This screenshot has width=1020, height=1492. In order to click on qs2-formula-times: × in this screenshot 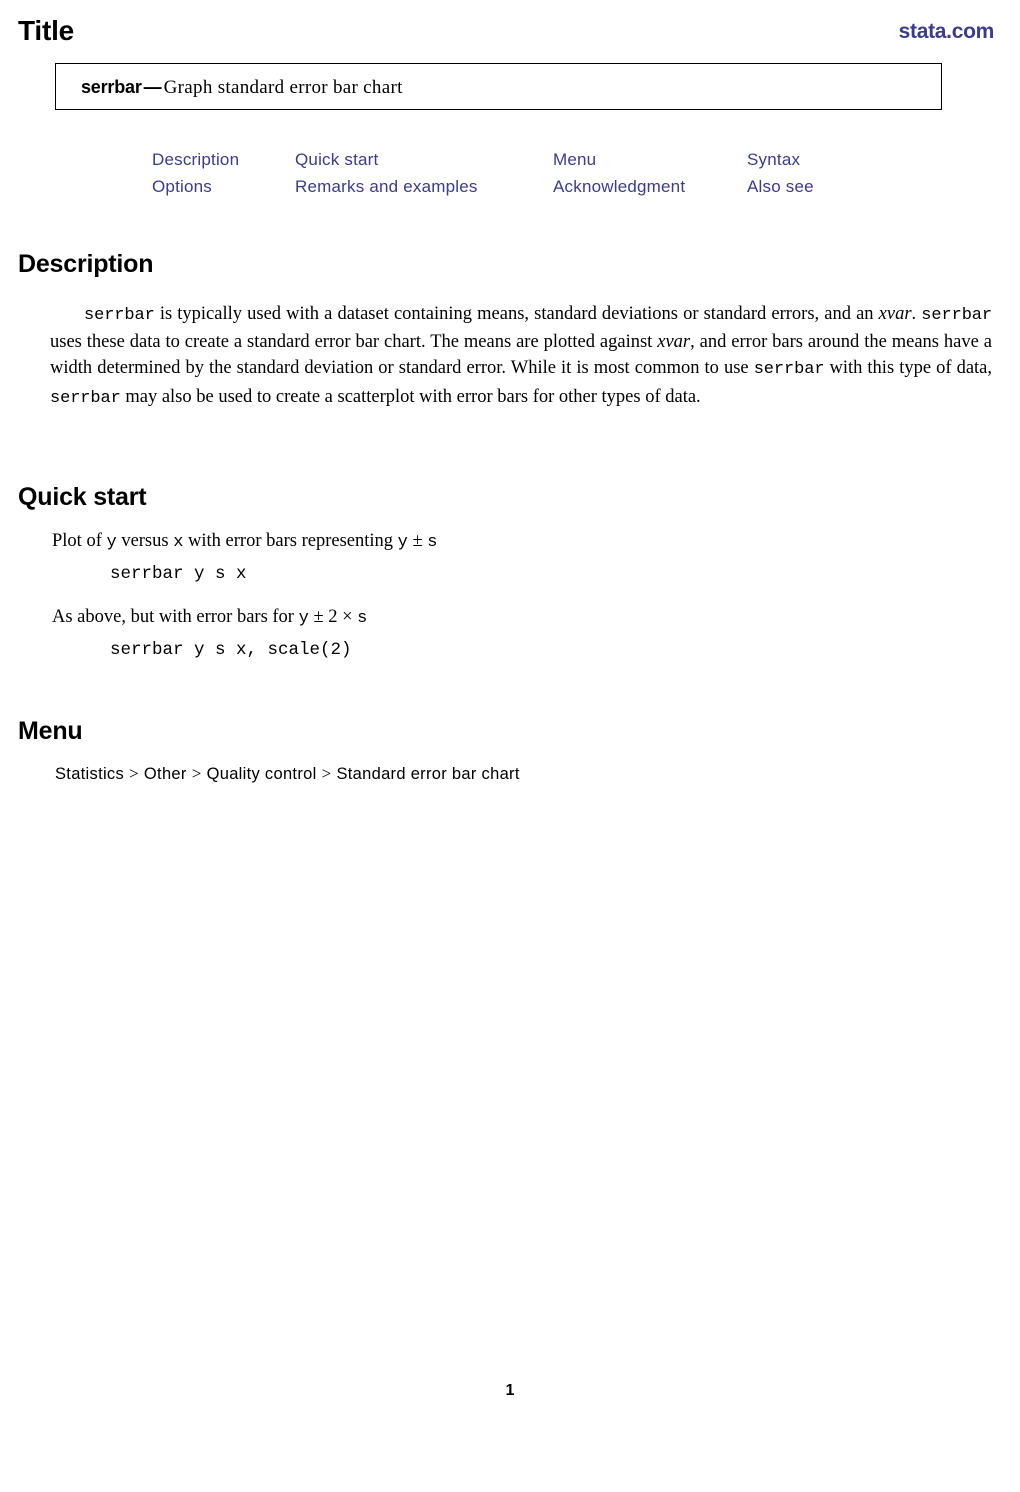, I will do `click(347, 617)`.